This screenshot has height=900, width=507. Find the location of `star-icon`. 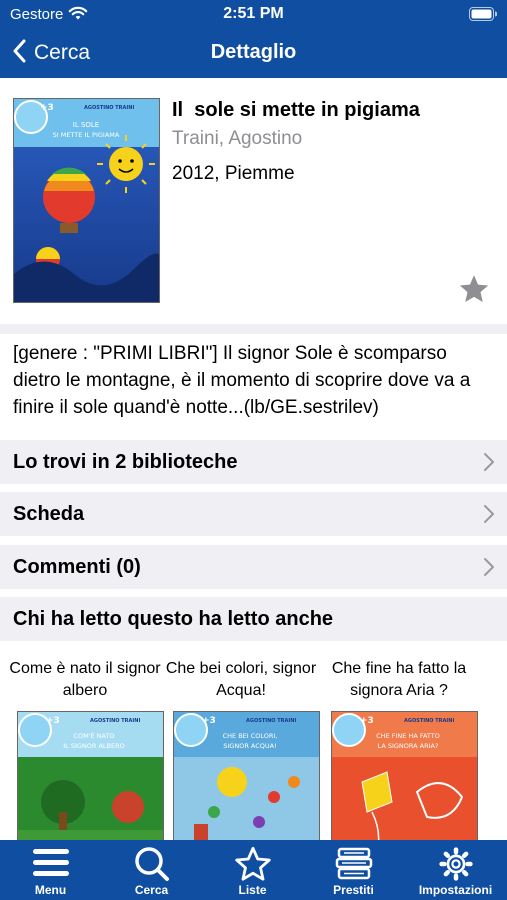

star-icon is located at coordinates (252, 864).